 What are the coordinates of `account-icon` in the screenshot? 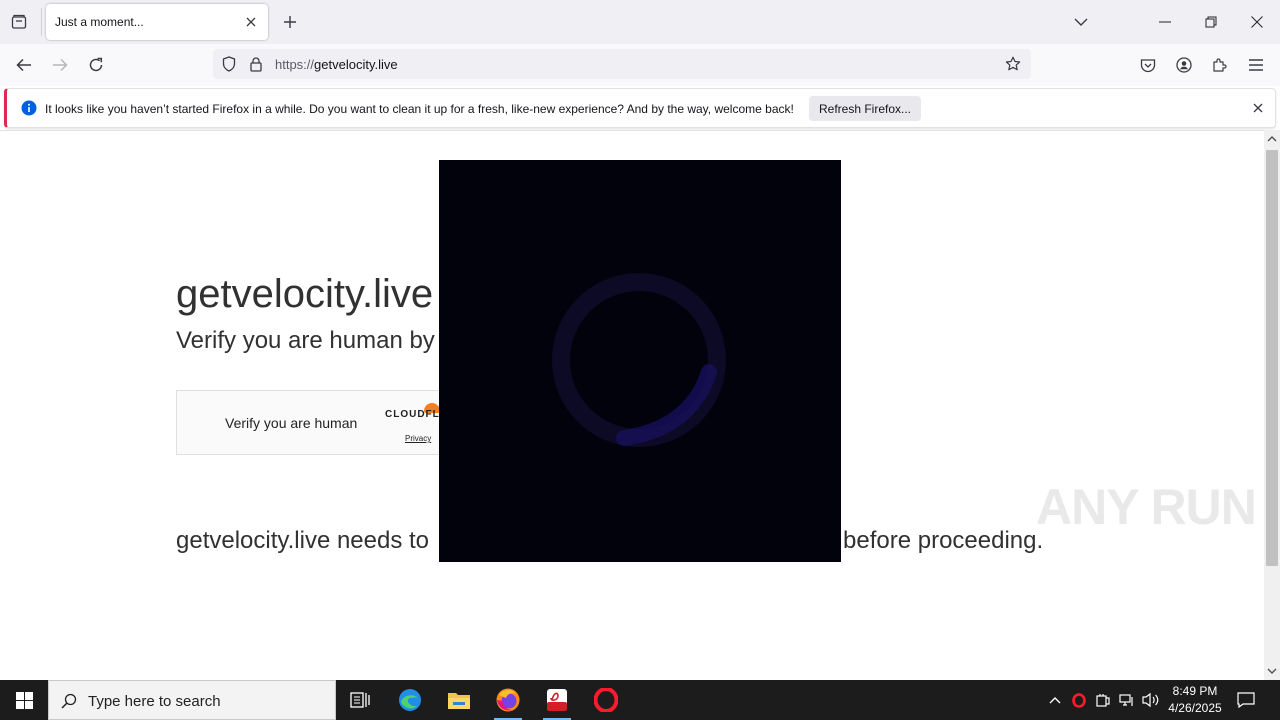 It's located at (1184, 65).